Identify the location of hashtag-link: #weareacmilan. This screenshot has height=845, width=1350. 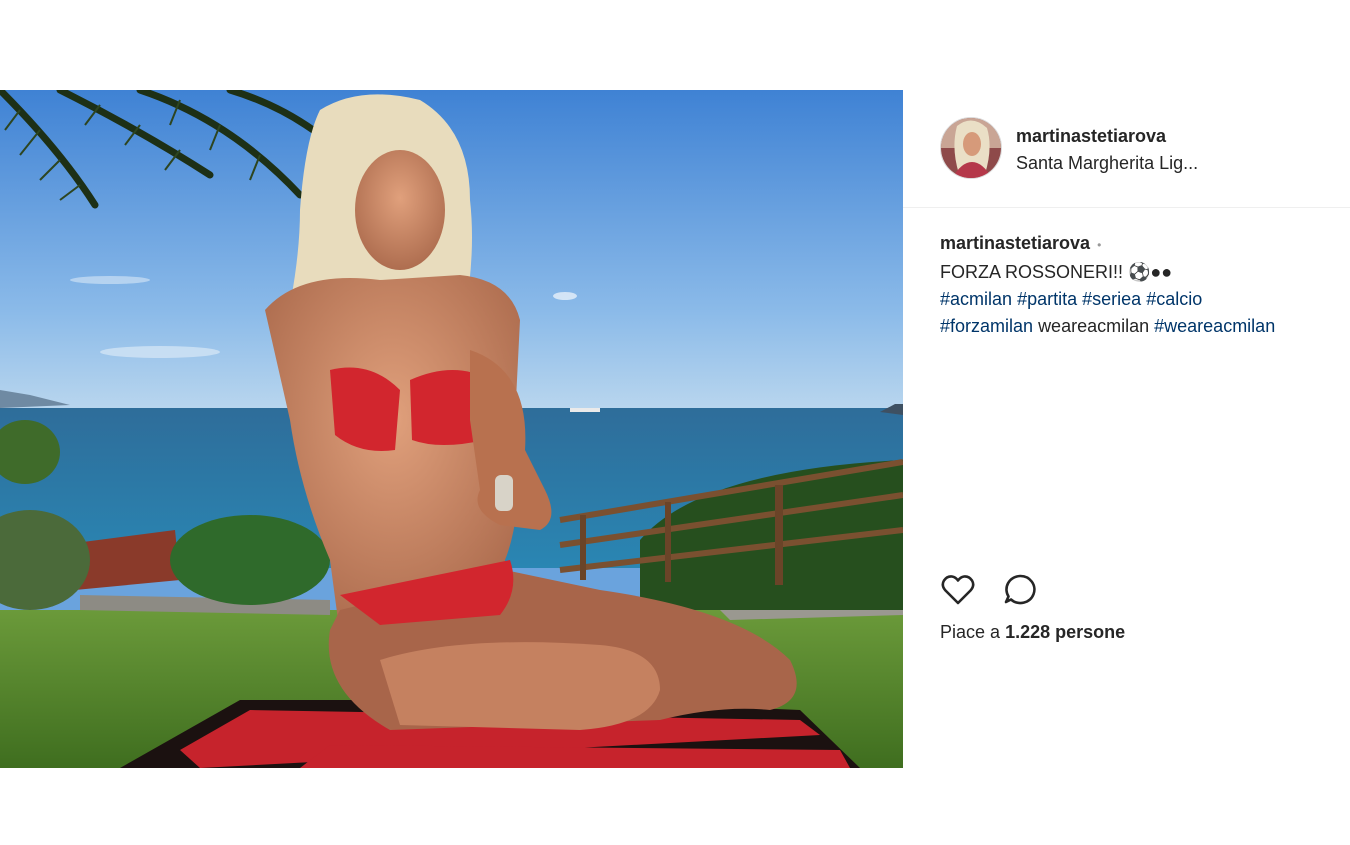
(1214, 326).